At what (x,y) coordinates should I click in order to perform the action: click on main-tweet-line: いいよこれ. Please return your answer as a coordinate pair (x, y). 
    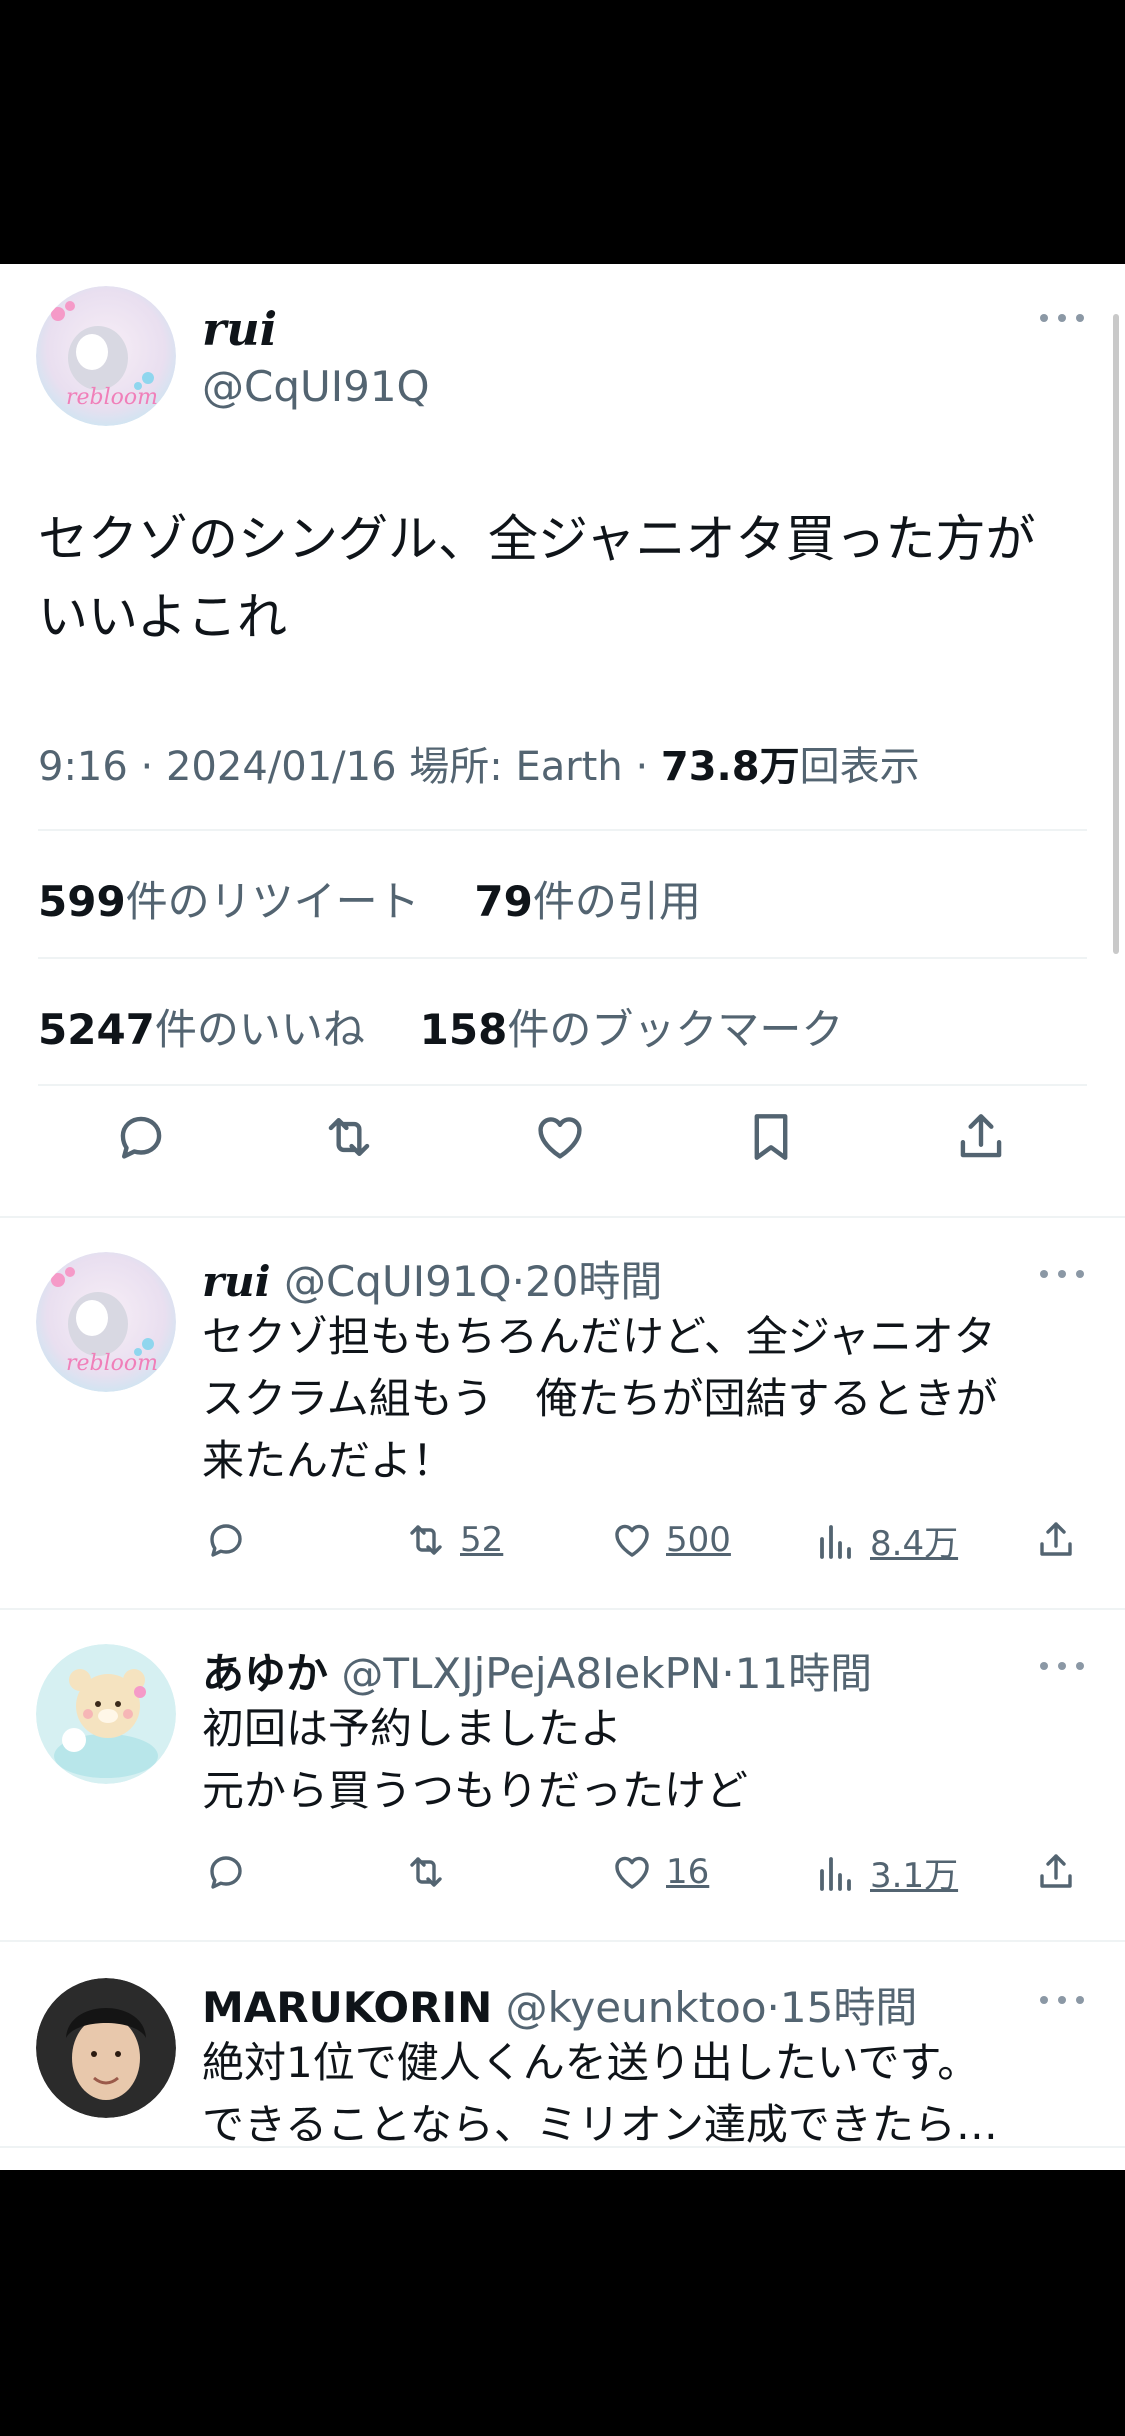
    Looking at the image, I should click on (162, 617).